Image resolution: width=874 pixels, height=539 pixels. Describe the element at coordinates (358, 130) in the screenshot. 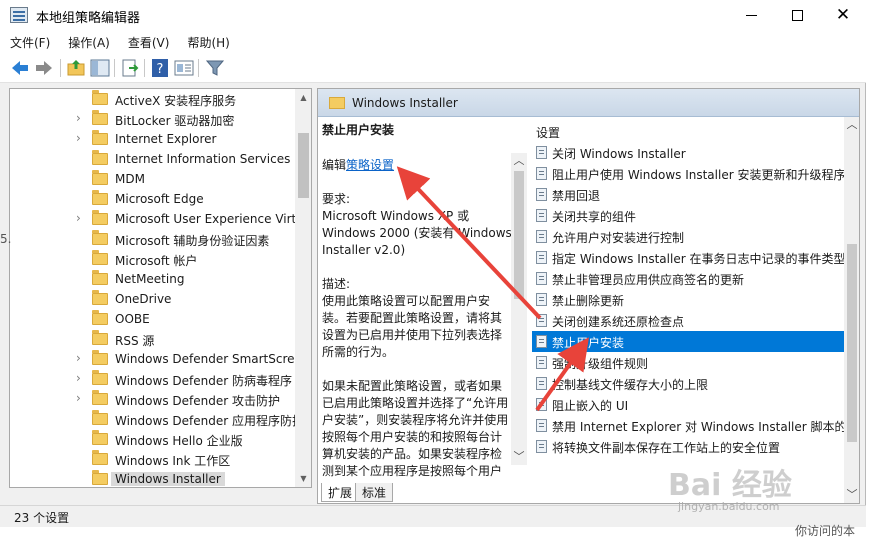

I see `policy-title: 禁止用户安装` at that location.